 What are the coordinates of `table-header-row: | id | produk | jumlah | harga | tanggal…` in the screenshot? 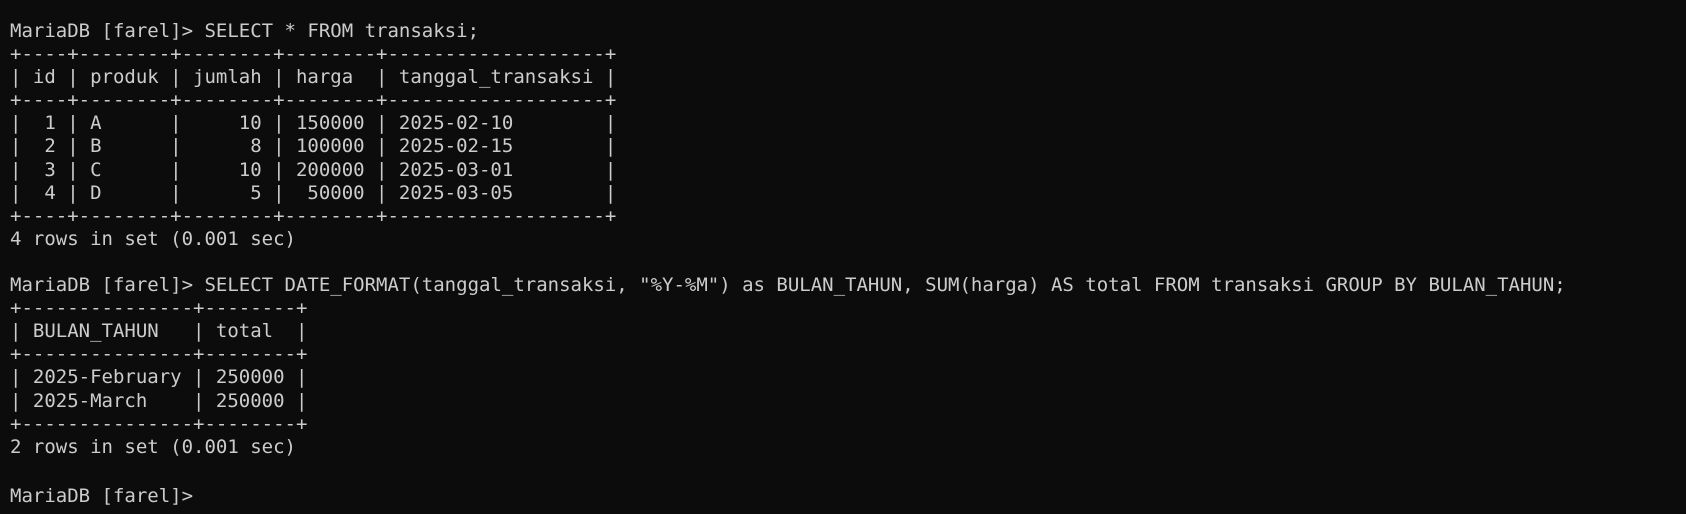 It's located at (313, 77).